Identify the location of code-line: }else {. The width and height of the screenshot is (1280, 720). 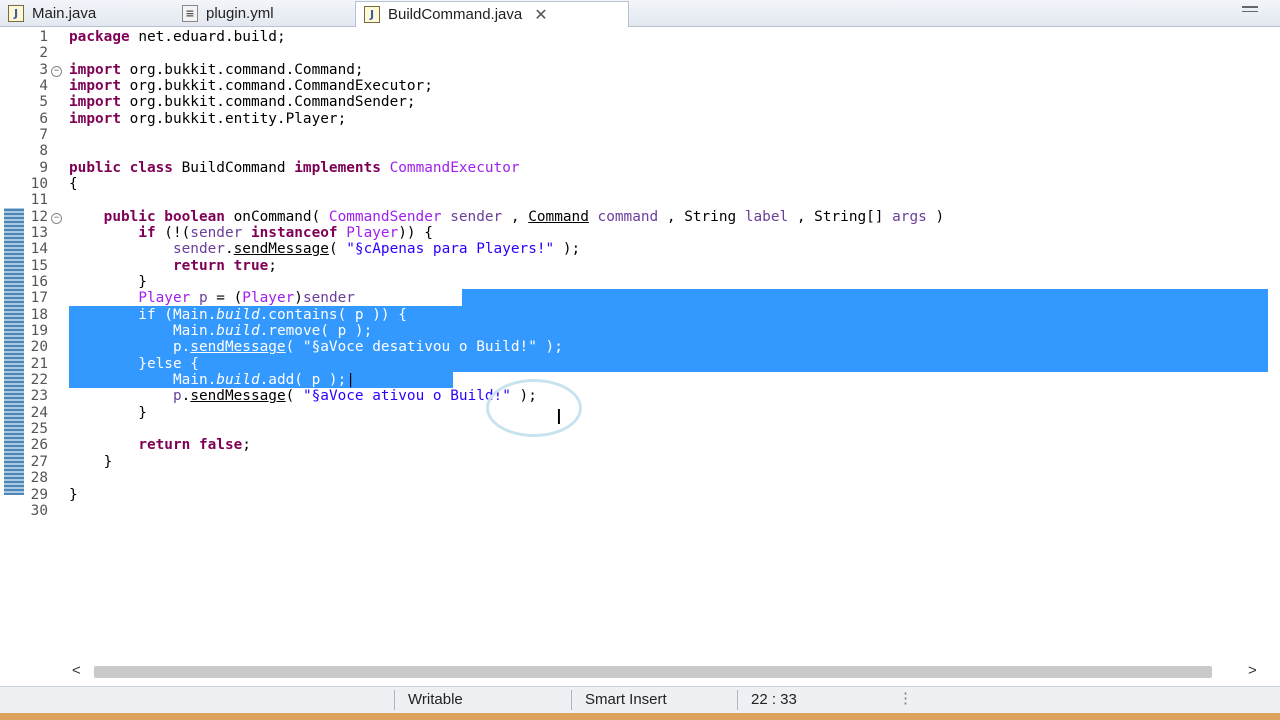
(134, 364).